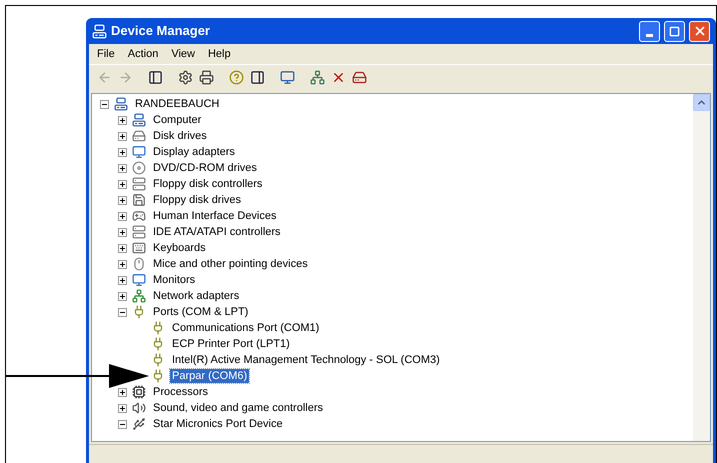 The image size is (717, 463). What do you see at coordinates (246, 328) in the screenshot?
I see `tree-item: Communications Port (COM1)` at bounding box center [246, 328].